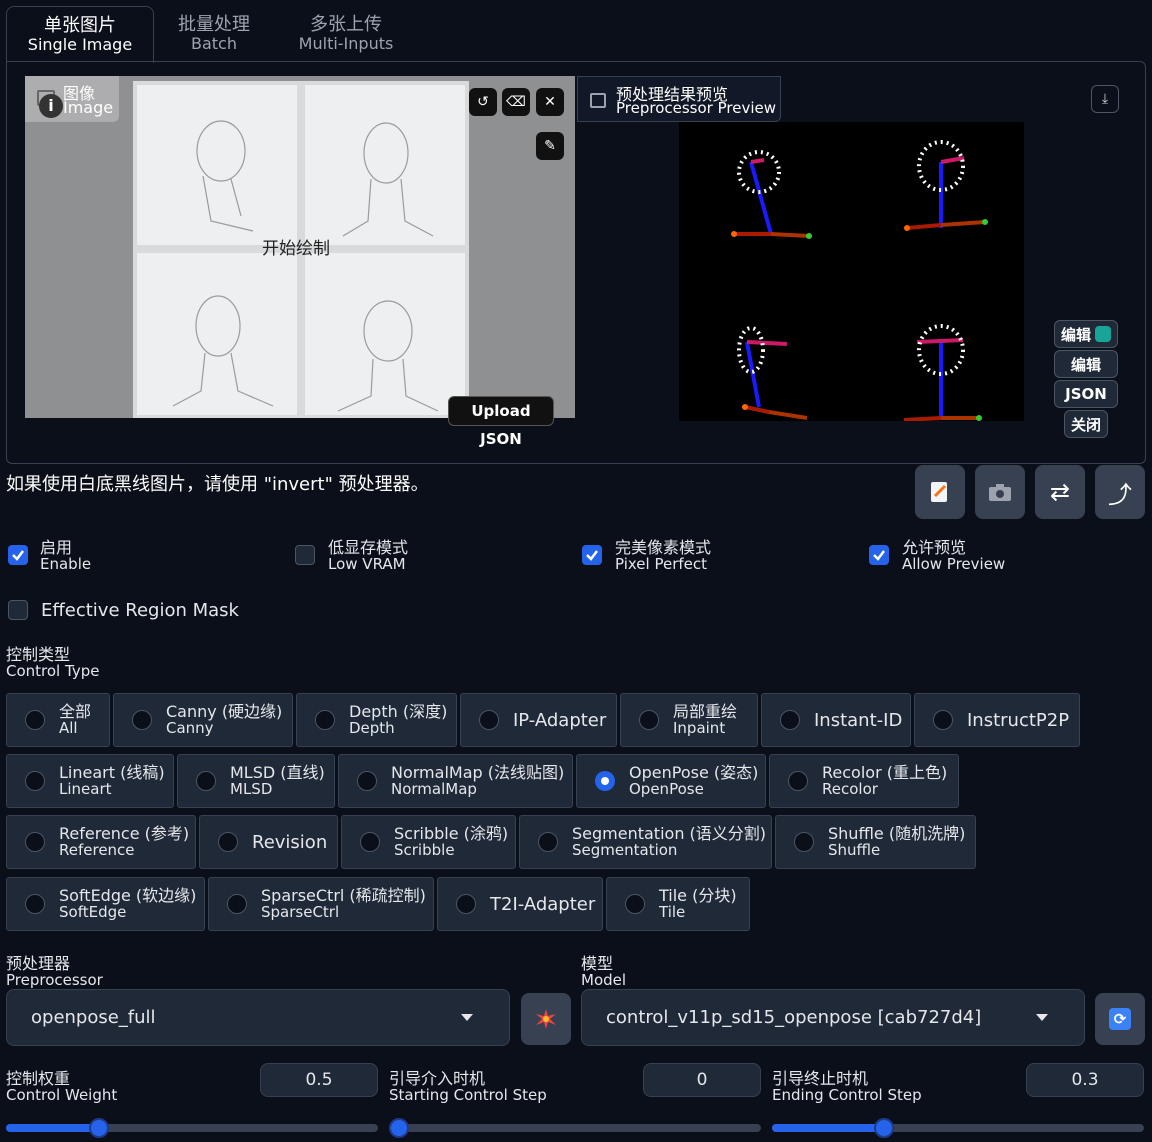 This screenshot has height=1142, width=1152. Describe the element at coordinates (550, 146) in the screenshot. I see `brush-icon: ✎` at that location.